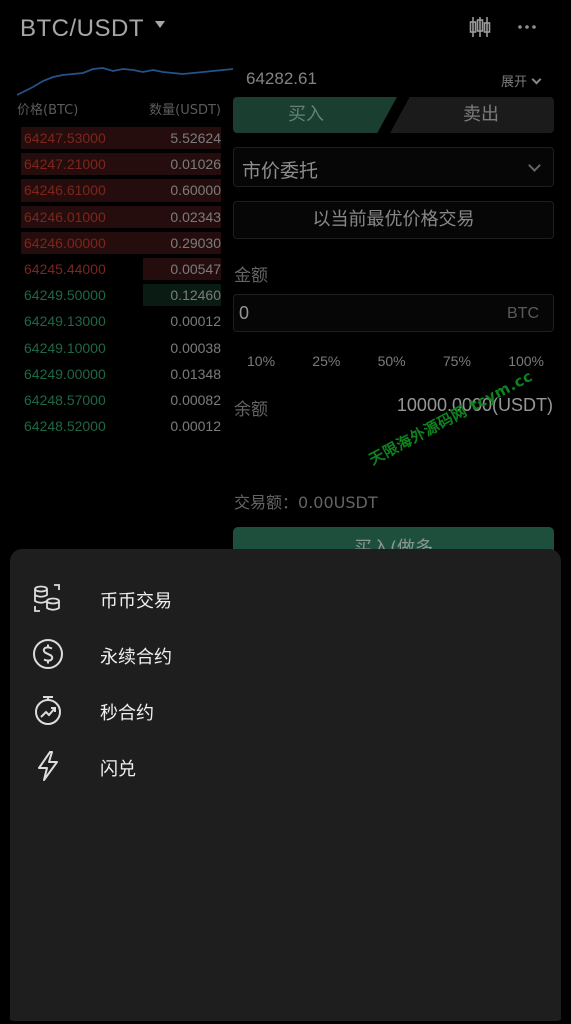  Describe the element at coordinates (285, 654) in the screenshot. I see `menu-item-perpetual: 永续合约` at that location.